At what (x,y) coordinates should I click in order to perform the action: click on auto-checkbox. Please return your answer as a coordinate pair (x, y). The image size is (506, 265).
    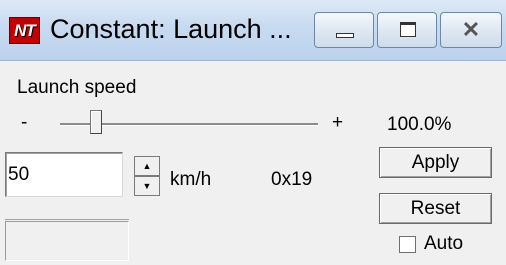
    Looking at the image, I should click on (407, 244).